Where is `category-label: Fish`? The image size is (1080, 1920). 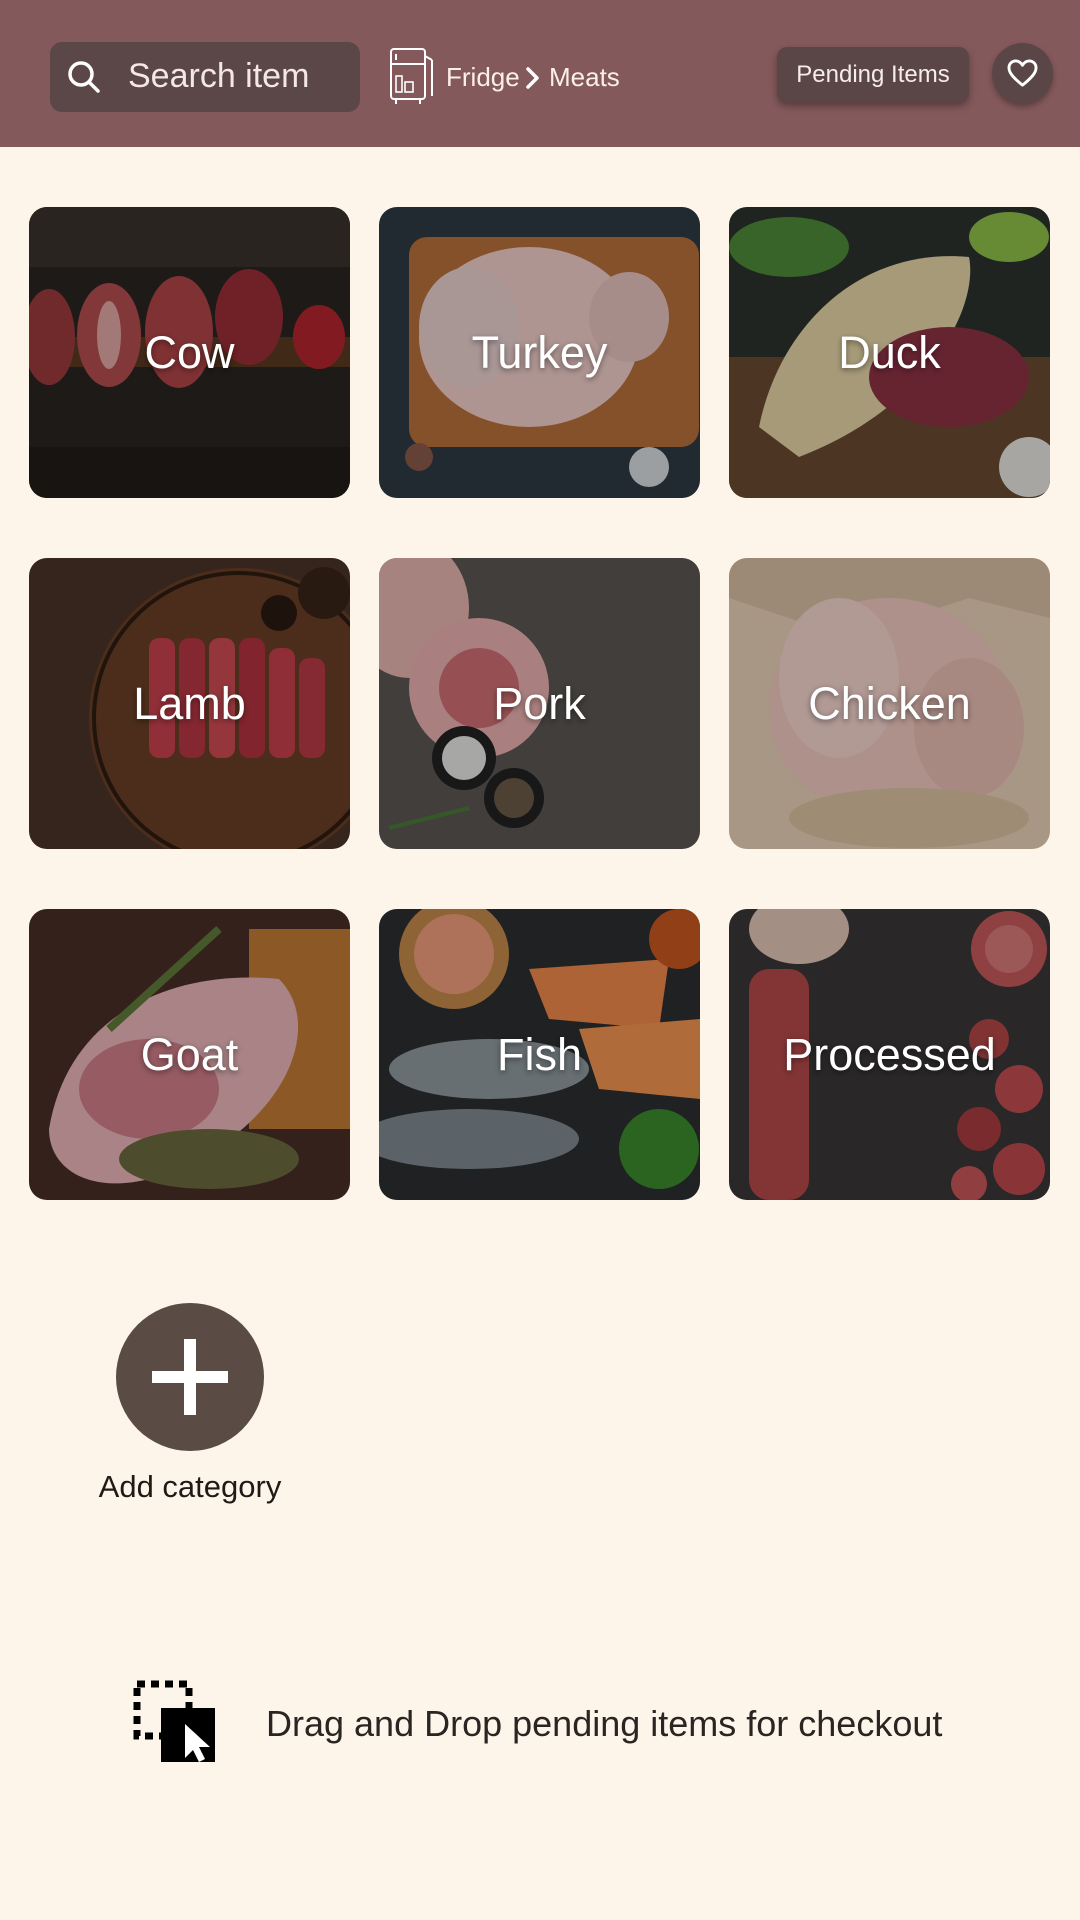 category-label: Fish is located at coordinates (539, 1054).